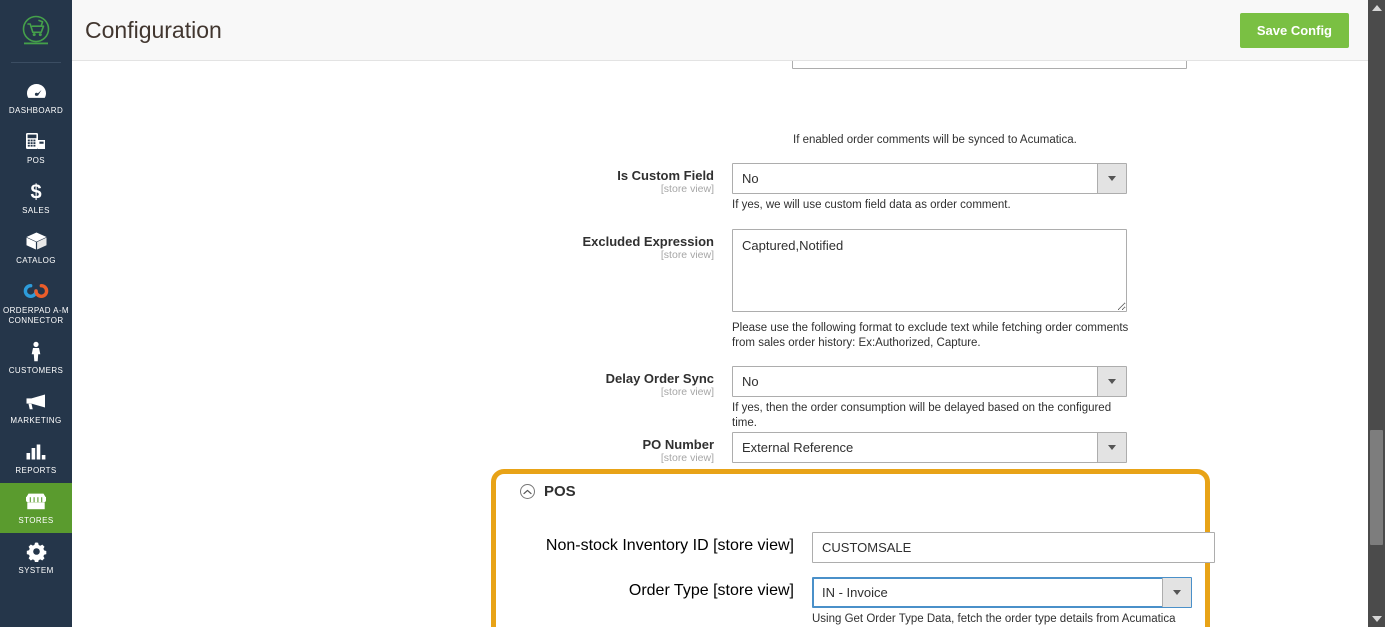 This screenshot has height=627, width=1385. I want to click on sidebar-item-marketing: MARKETING, so click(36, 408).